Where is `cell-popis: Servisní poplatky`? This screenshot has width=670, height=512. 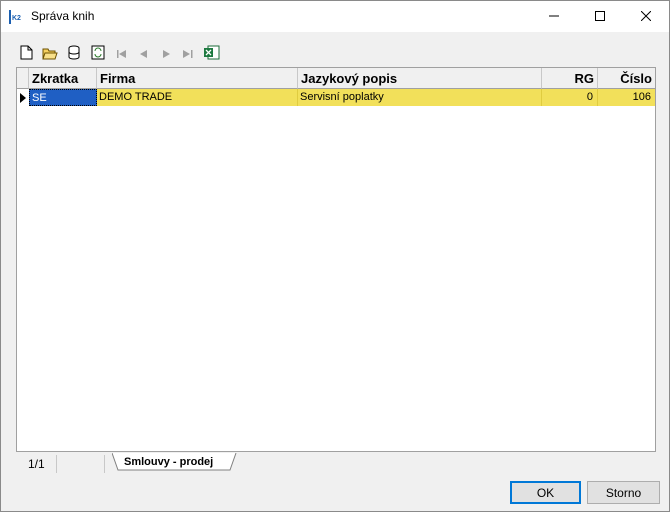 cell-popis: Servisní poplatky is located at coordinates (420, 97).